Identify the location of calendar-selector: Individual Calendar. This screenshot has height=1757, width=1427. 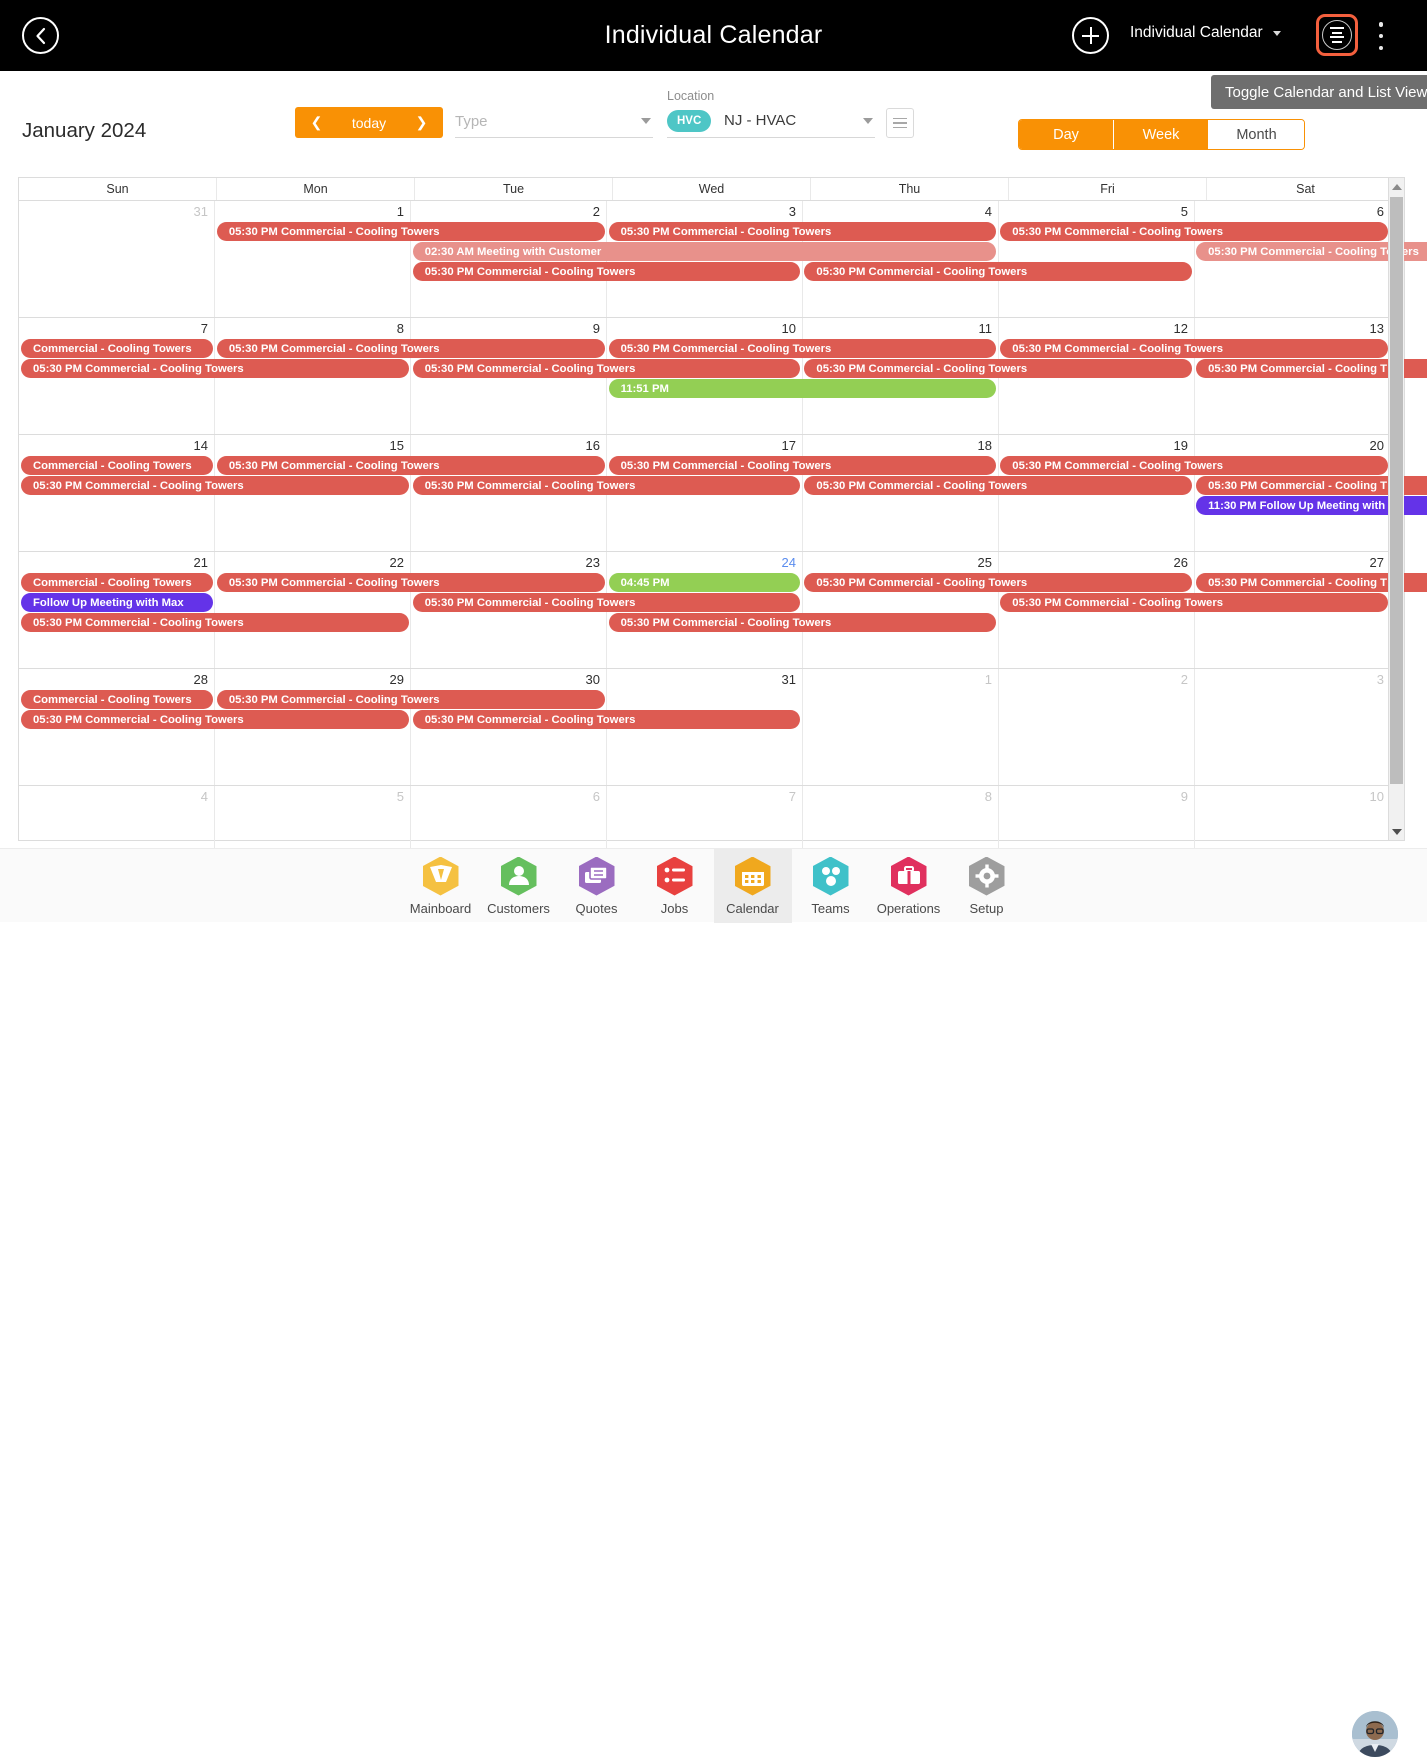
(1205, 33).